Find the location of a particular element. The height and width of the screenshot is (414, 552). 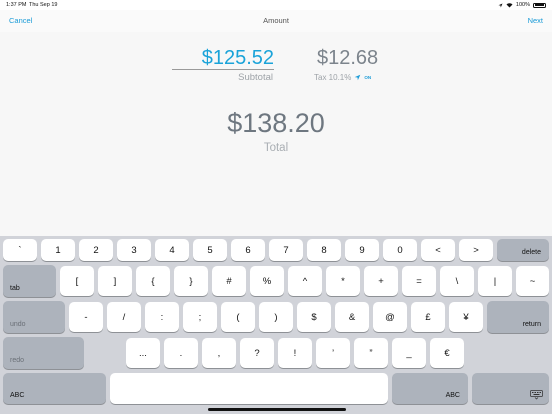

key: ! is located at coordinates (295, 353).